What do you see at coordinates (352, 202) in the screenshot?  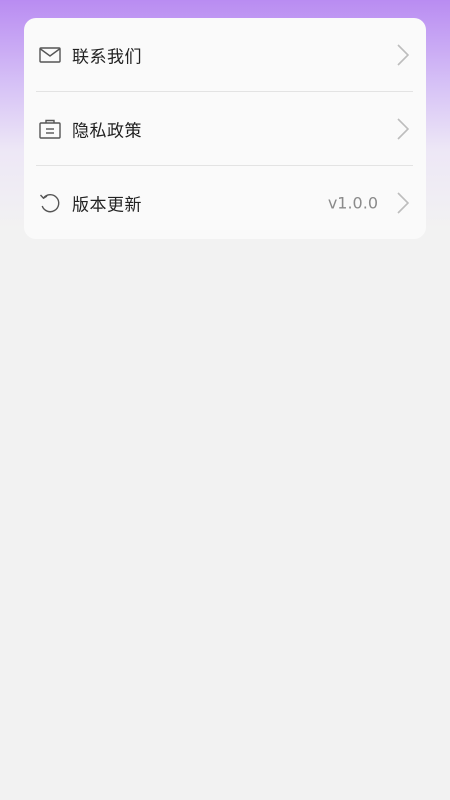 I see `version-number: v1.0.0` at bounding box center [352, 202].